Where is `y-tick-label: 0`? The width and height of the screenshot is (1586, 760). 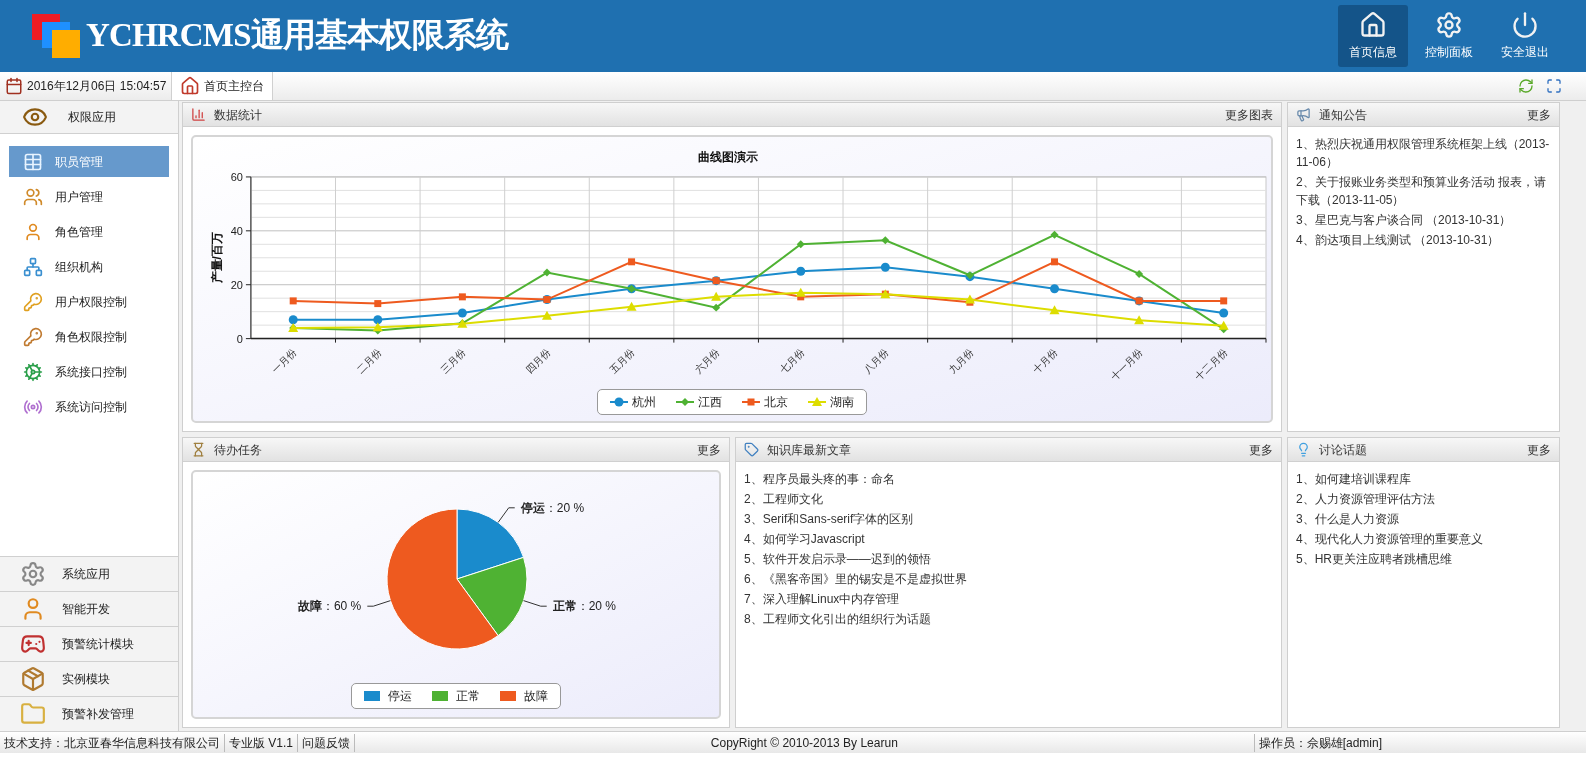
y-tick-label: 0 is located at coordinates (239, 338).